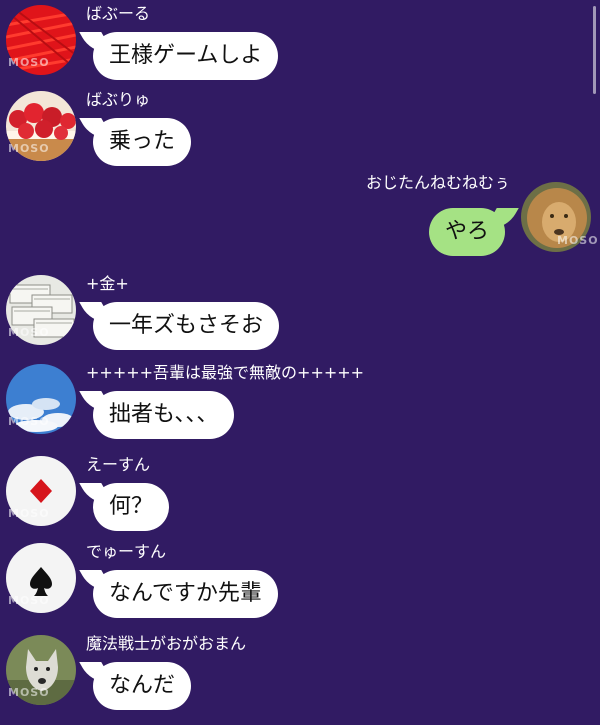 The height and width of the screenshot is (725, 600). What do you see at coordinates (437, 182) in the screenshot?
I see `sender-name: おじたんねむねむぅ` at bounding box center [437, 182].